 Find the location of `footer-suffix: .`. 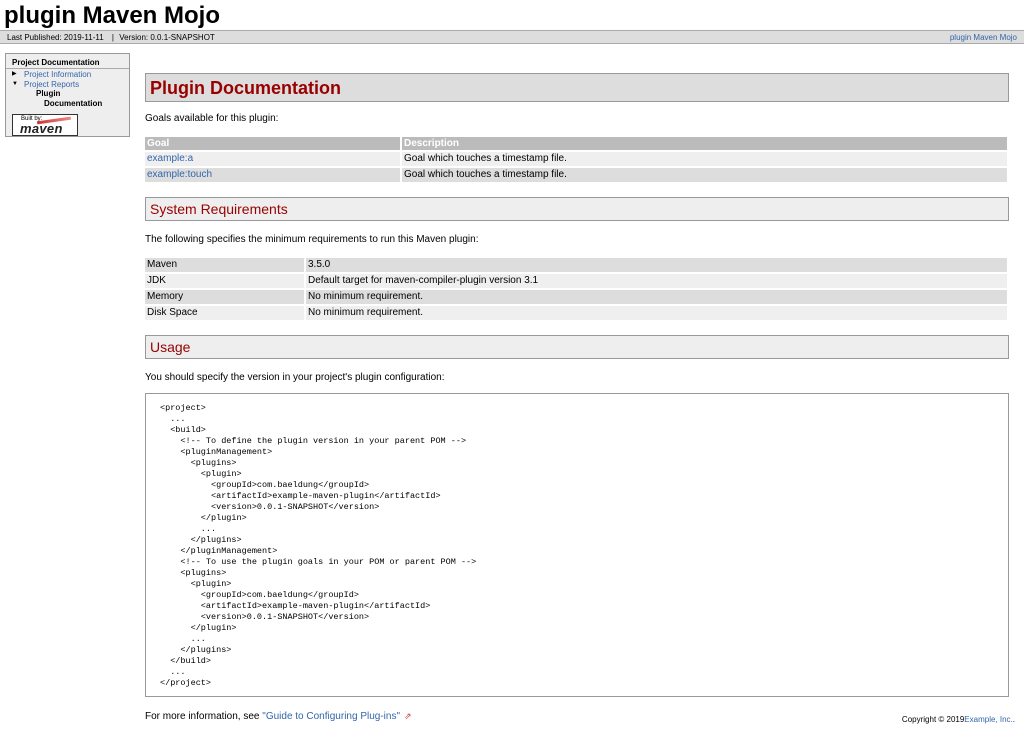

footer-suffix: . is located at coordinates (1013, 719).